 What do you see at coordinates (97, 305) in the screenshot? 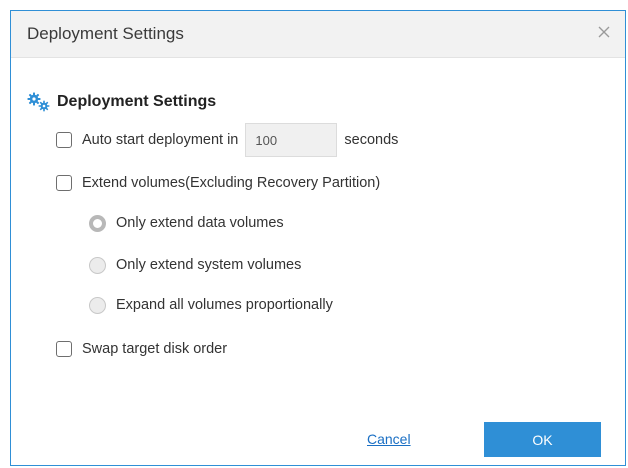
I see `radio-expand-all-proportionally` at bounding box center [97, 305].